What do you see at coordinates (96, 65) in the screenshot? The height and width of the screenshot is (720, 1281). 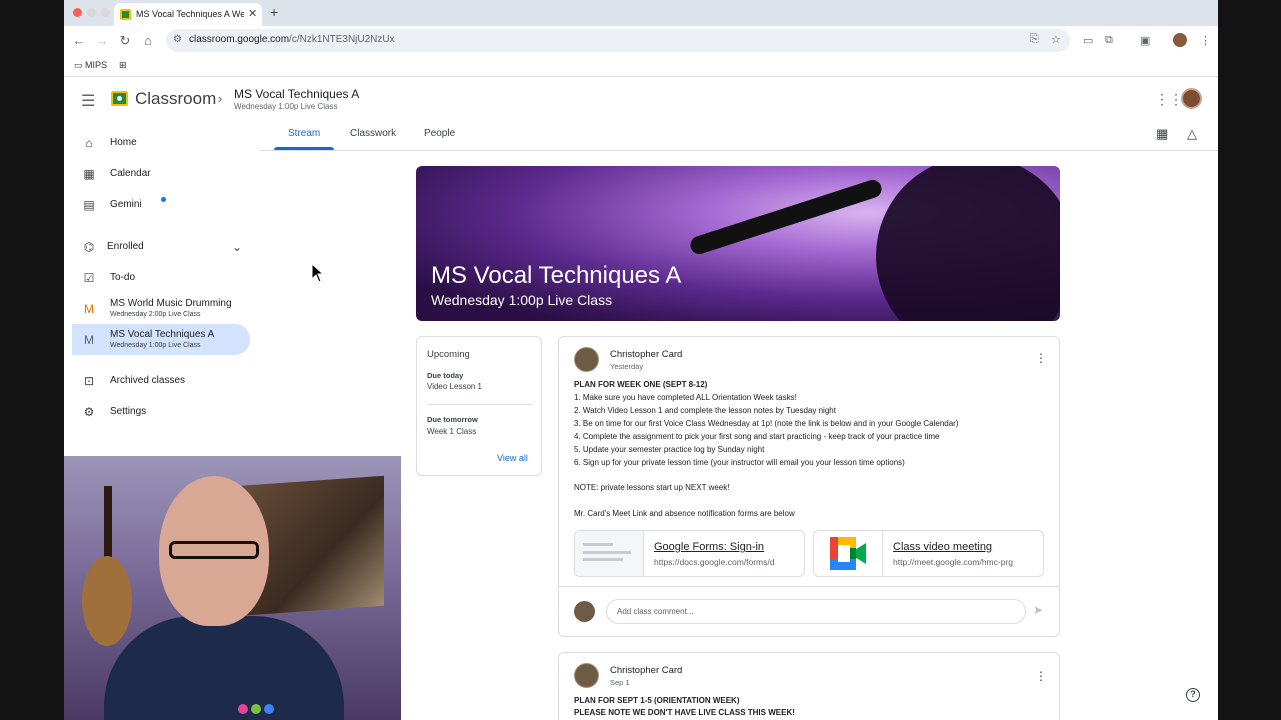 I see `bookmark-label: MIPS` at bounding box center [96, 65].